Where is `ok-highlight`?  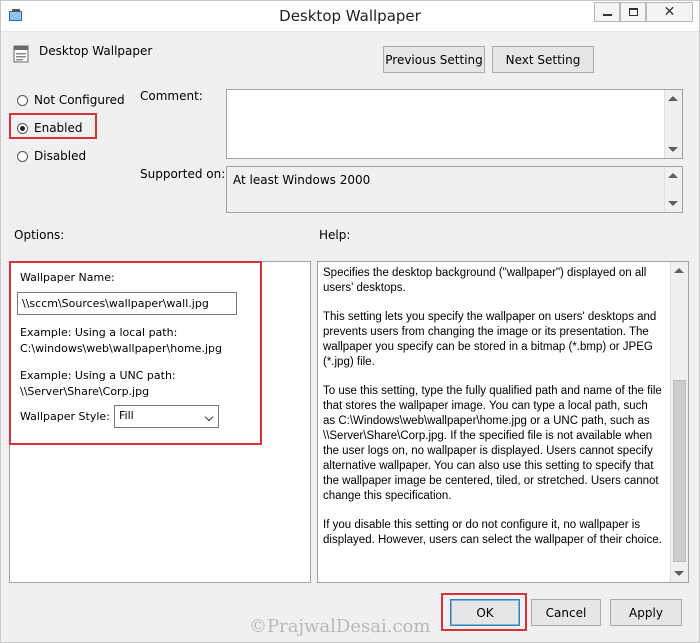 ok-highlight is located at coordinates (484, 612).